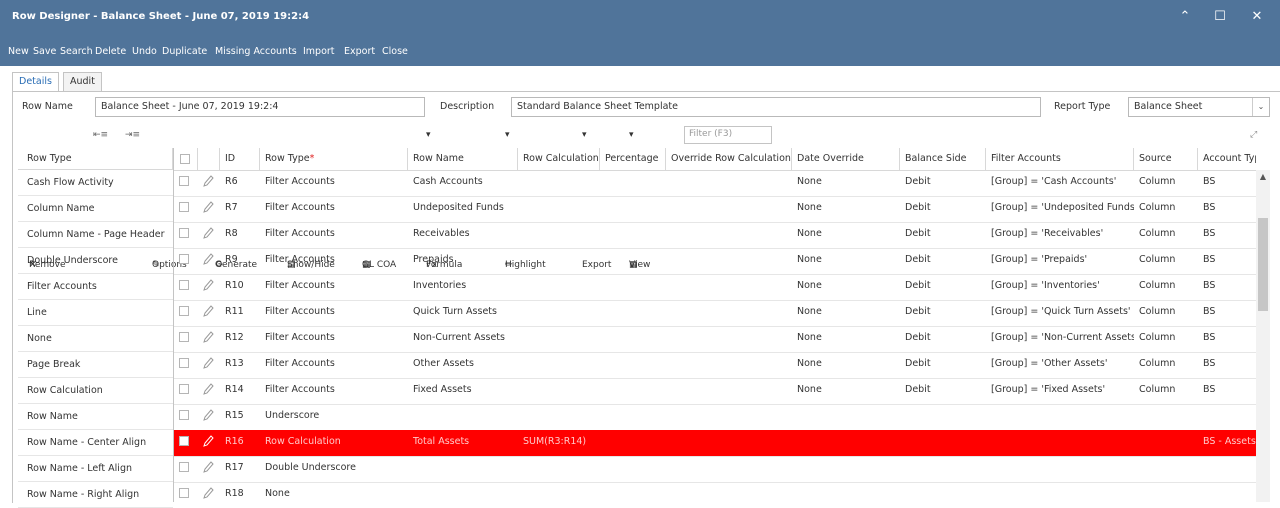 The width and height of the screenshot is (1280, 508). What do you see at coordinates (95, 183) in the screenshot?
I see `row-type-item: Cash Flow Activity` at bounding box center [95, 183].